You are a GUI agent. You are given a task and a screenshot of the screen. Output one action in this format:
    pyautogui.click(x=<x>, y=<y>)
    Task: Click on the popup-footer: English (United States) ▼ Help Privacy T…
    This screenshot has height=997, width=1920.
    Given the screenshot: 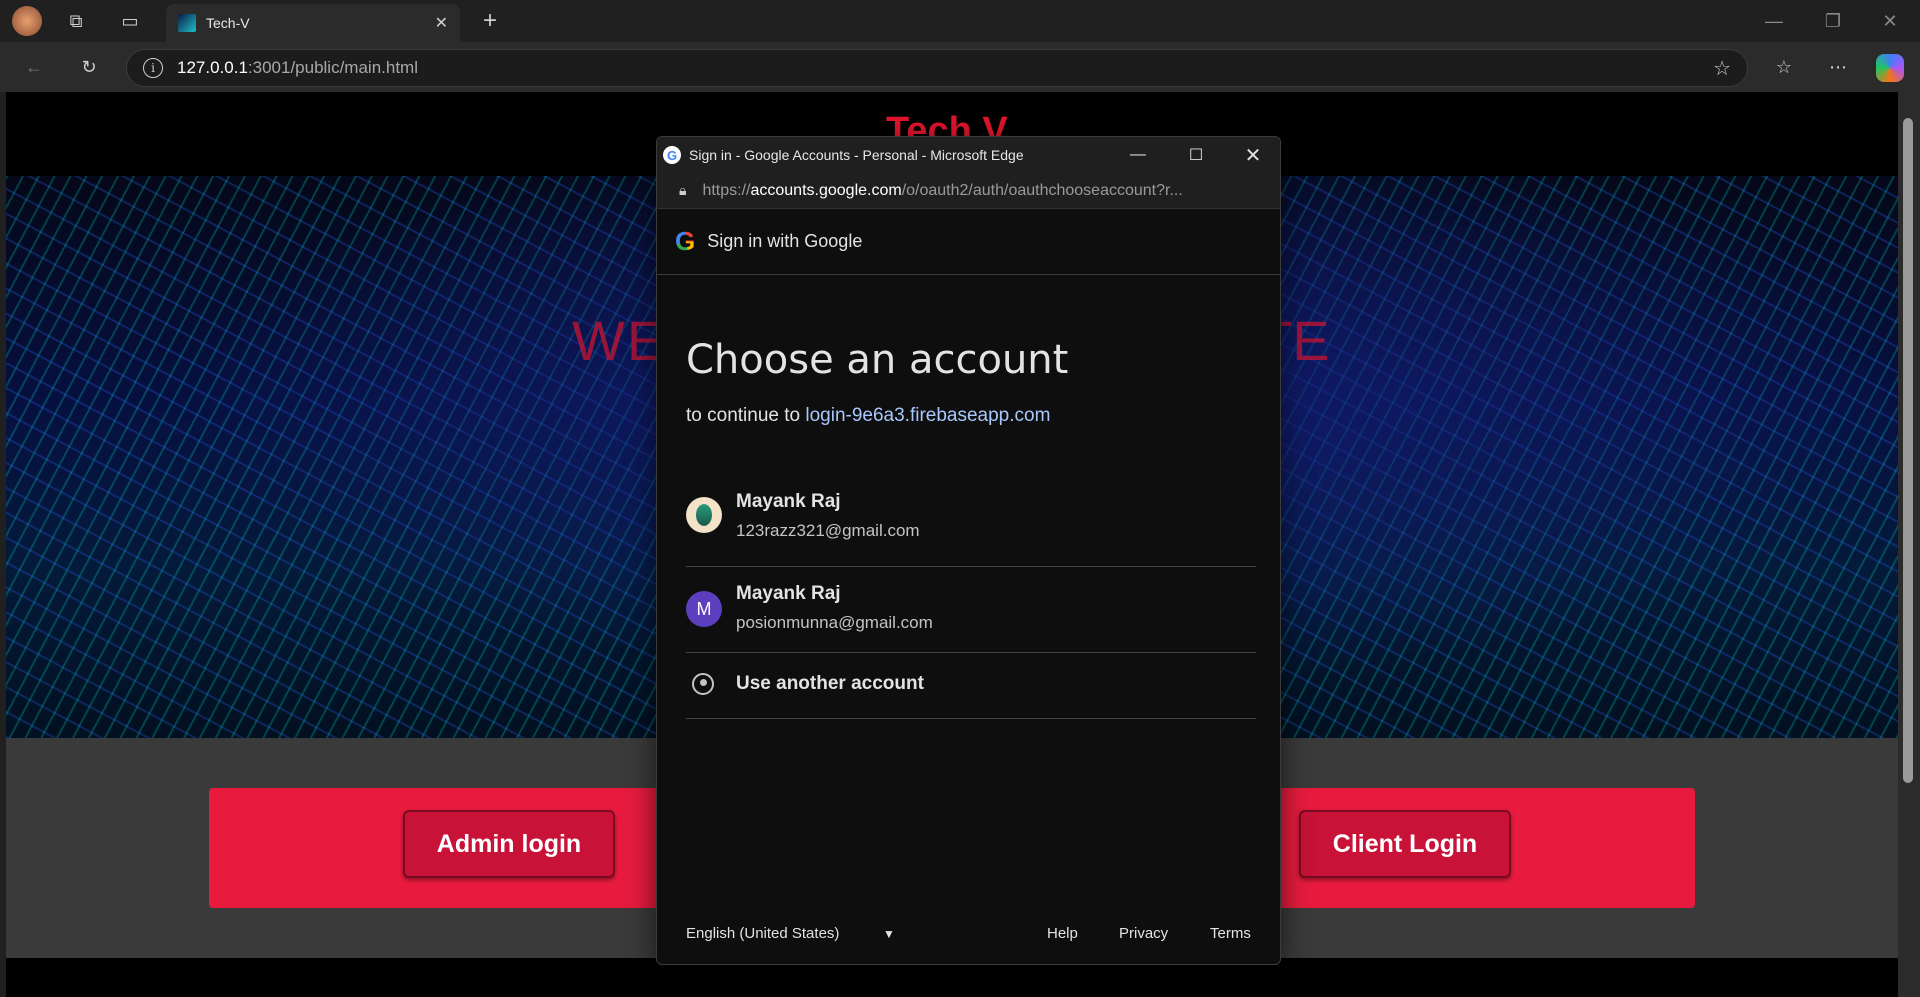 What is the action you would take?
    pyautogui.click(x=968, y=932)
    